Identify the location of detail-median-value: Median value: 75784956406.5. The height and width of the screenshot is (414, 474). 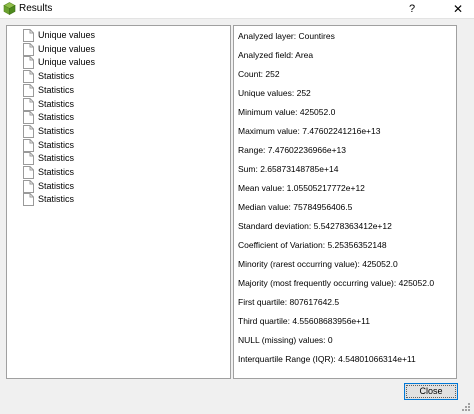
(295, 207).